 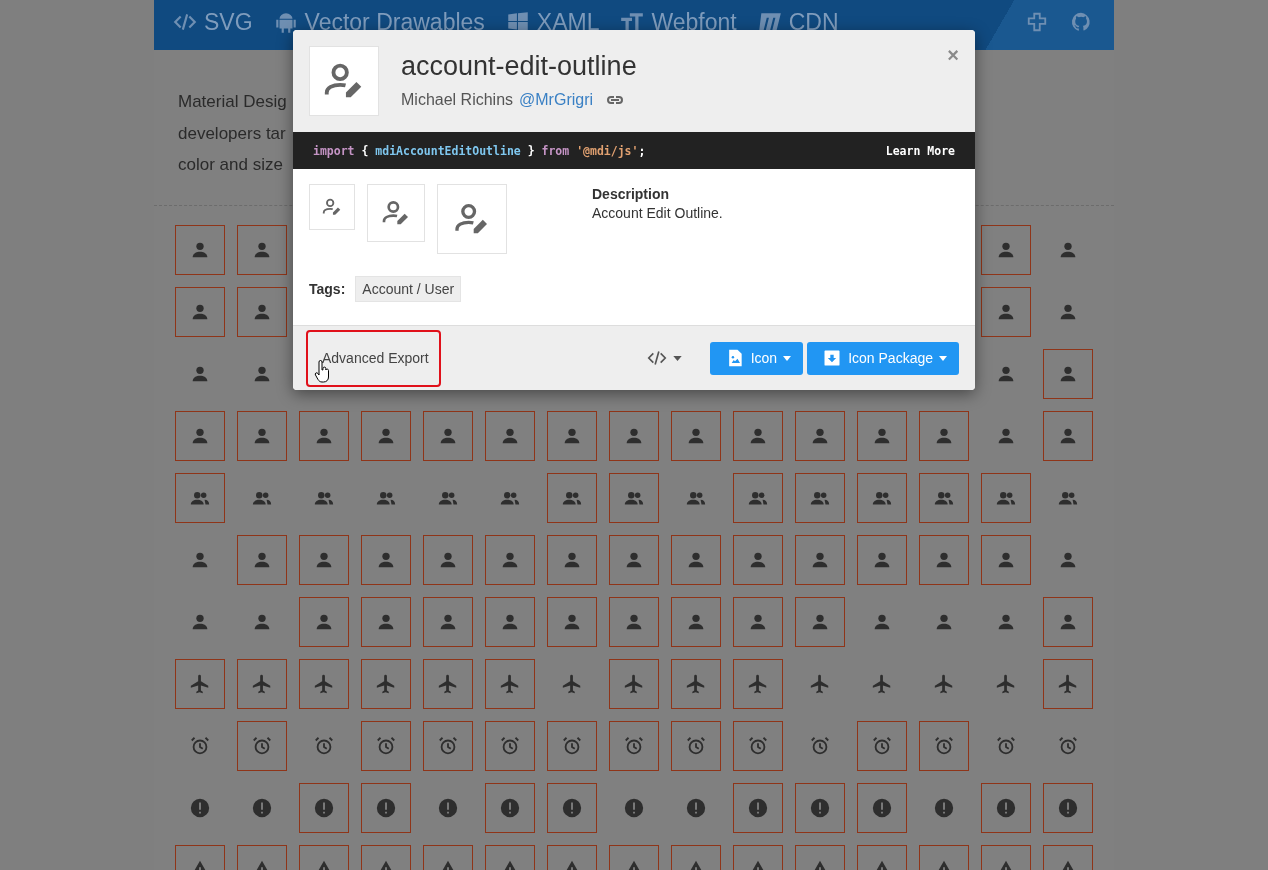 What do you see at coordinates (552, 22) in the screenshot?
I see `nav-link: XAML` at bounding box center [552, 22].